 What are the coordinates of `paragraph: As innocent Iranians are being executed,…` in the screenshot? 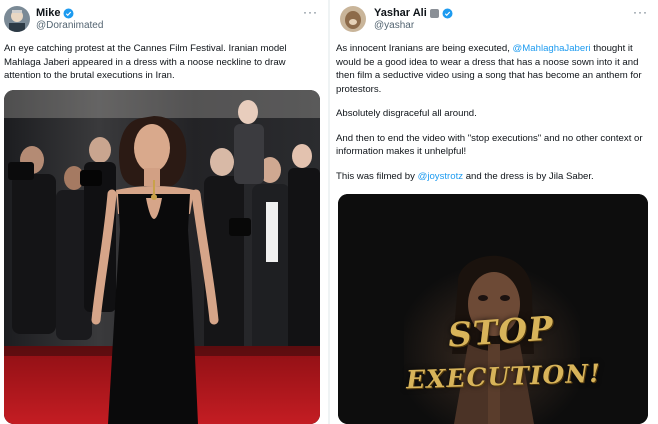 It's located at (489, 69).